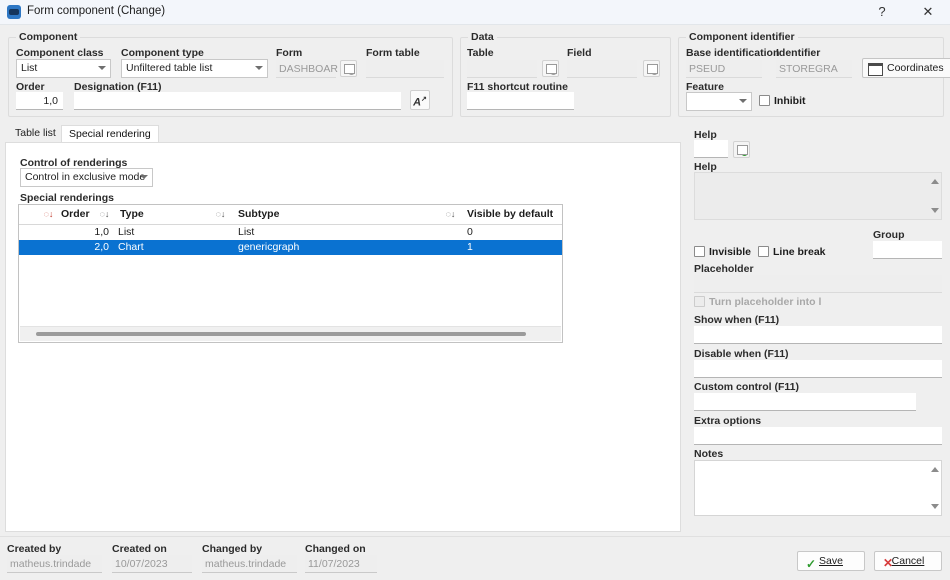 The image size is (950, 580). What do you see at coordinates (741, 149) in the screenshot?
I see `help-add-icon` at bounding box center [741, 149].